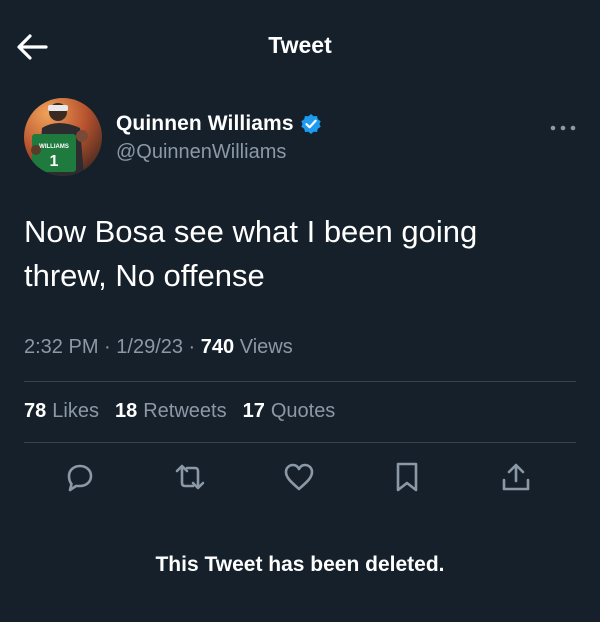 The height and width of the screenshot is (622, 600). I want to click on like-button, so click(299, 477).